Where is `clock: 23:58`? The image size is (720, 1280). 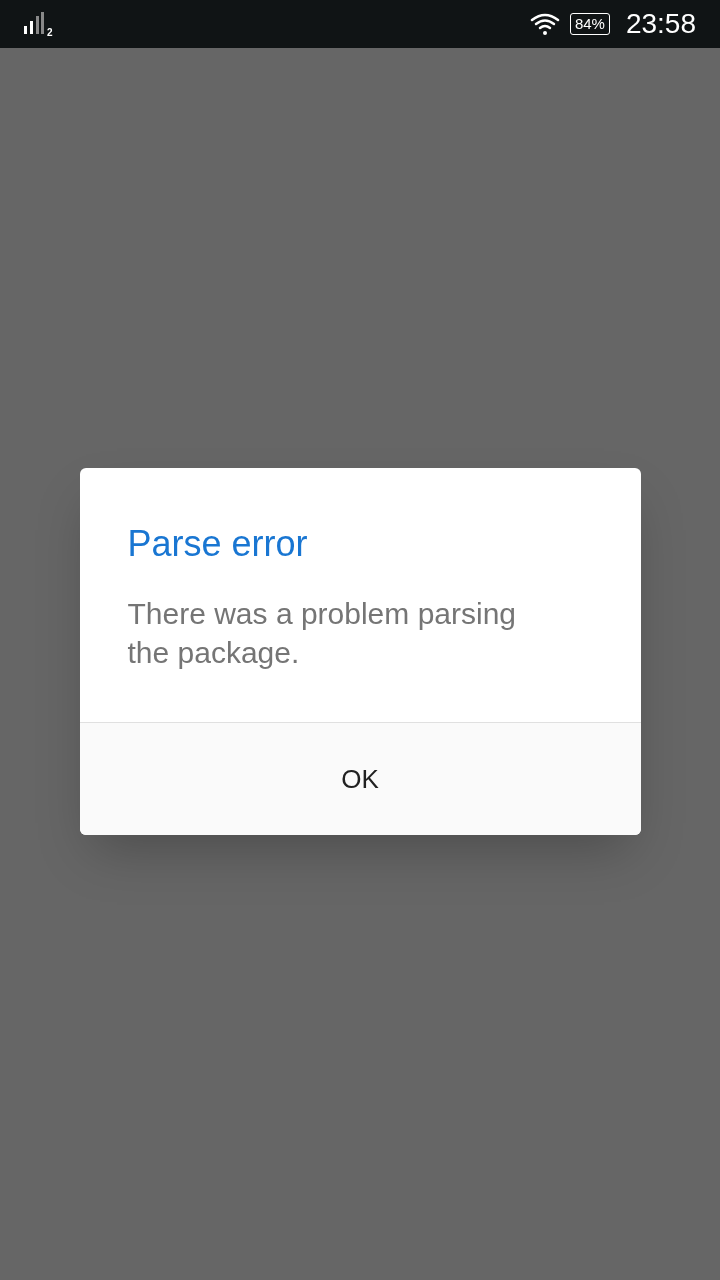
clock: 23:58 is located at coordinates (660, 24).